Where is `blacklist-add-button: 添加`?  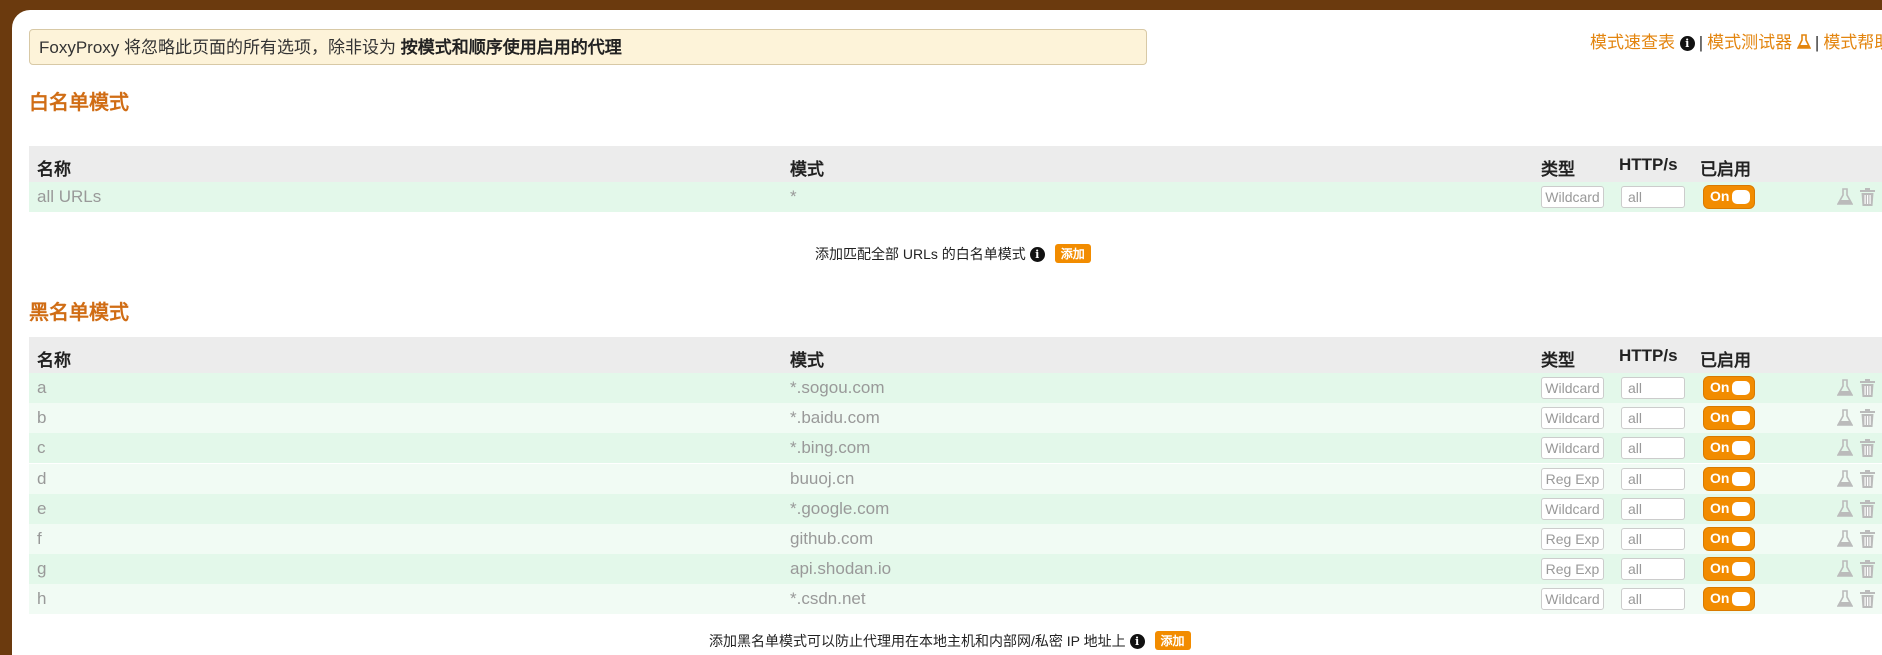 blacklist-add-button: 添加 is located at coordinates (1172, 640).